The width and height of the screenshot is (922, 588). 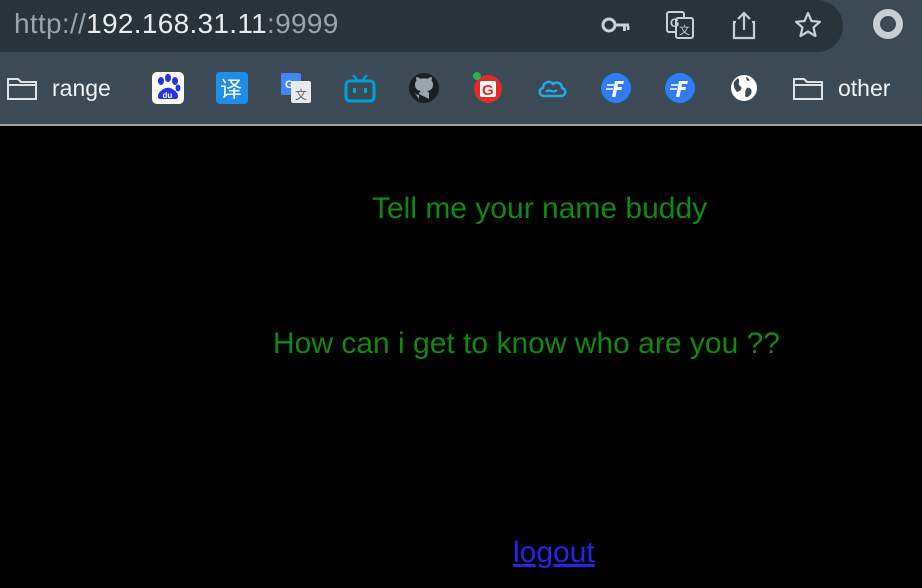 I want to click on bookmark-folder-other: other, so click(x=841, y=88).